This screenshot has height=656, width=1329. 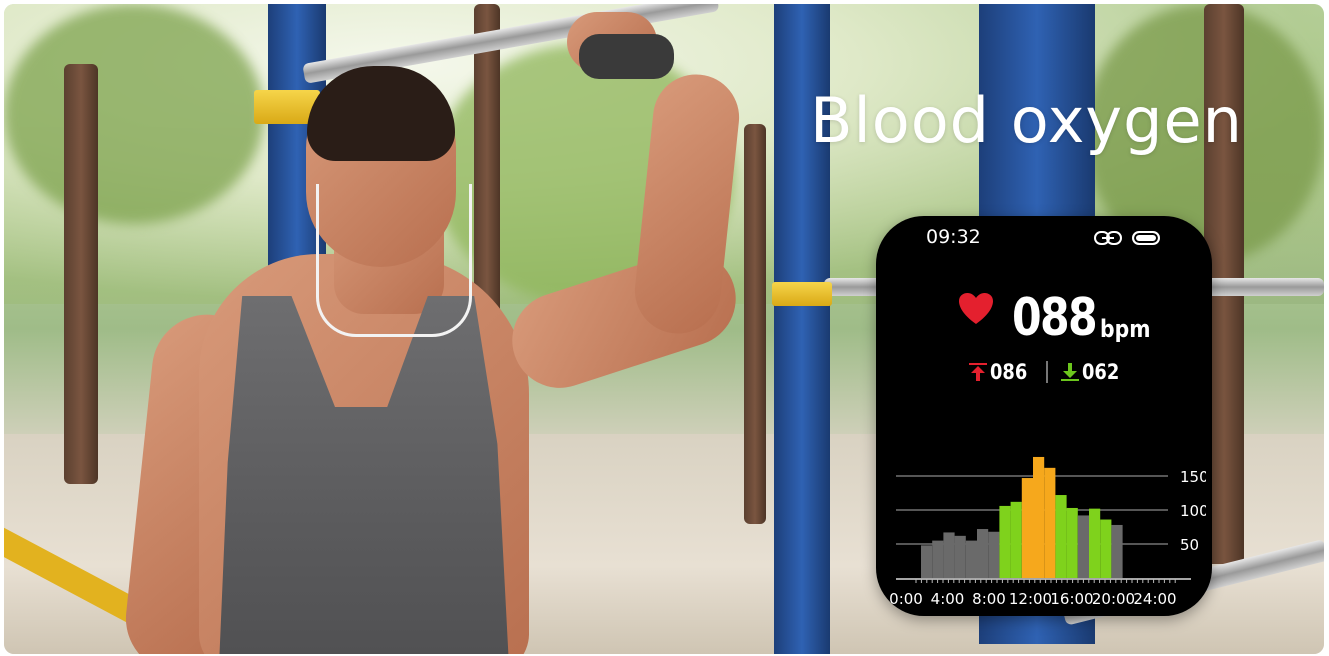 I want to click on status-time: 09:32, so click(x=953, y=237).